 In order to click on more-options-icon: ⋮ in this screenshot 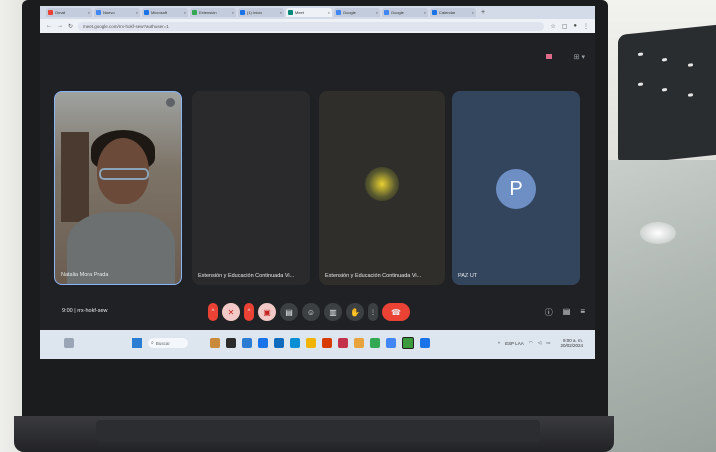, I will do `click(373, 312)`.